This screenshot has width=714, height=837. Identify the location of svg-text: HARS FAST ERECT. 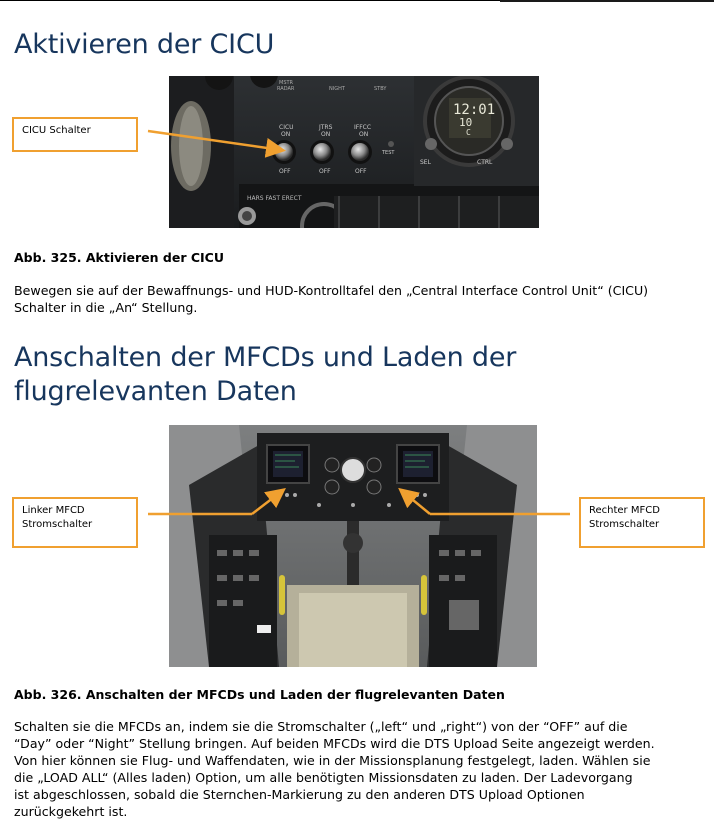
(274, 198).